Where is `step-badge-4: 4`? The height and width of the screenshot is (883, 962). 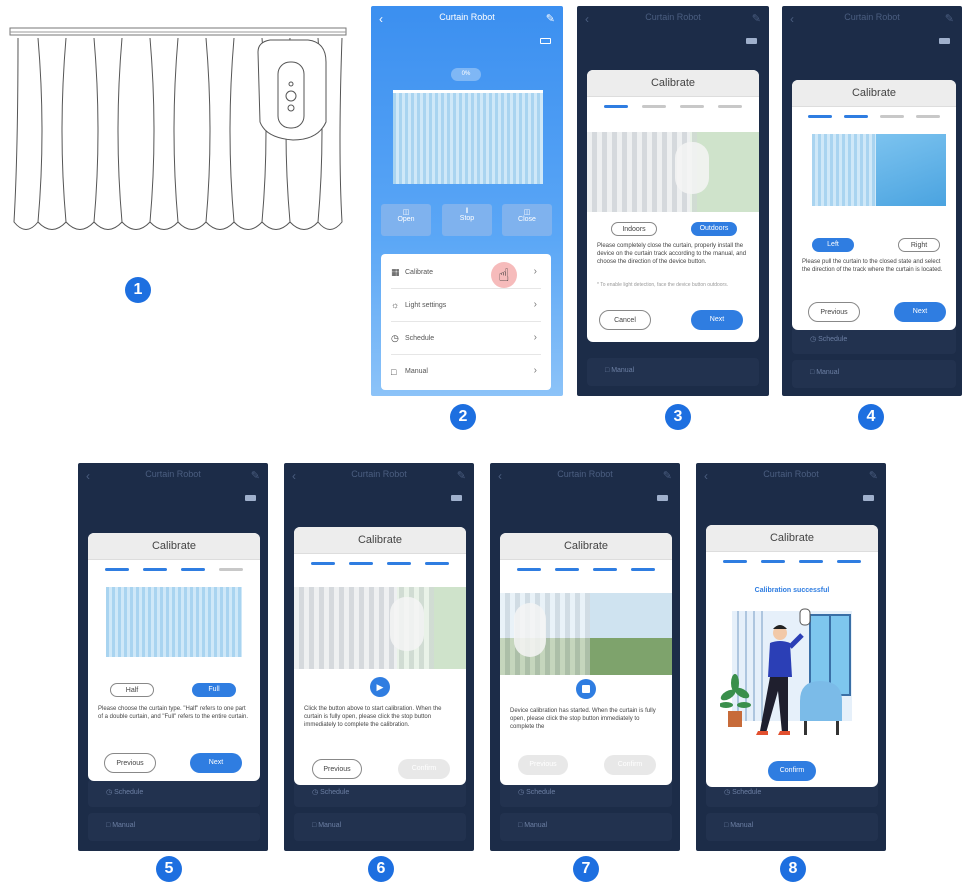
step-badge-4: 4 is located at coordinates (871, 417).